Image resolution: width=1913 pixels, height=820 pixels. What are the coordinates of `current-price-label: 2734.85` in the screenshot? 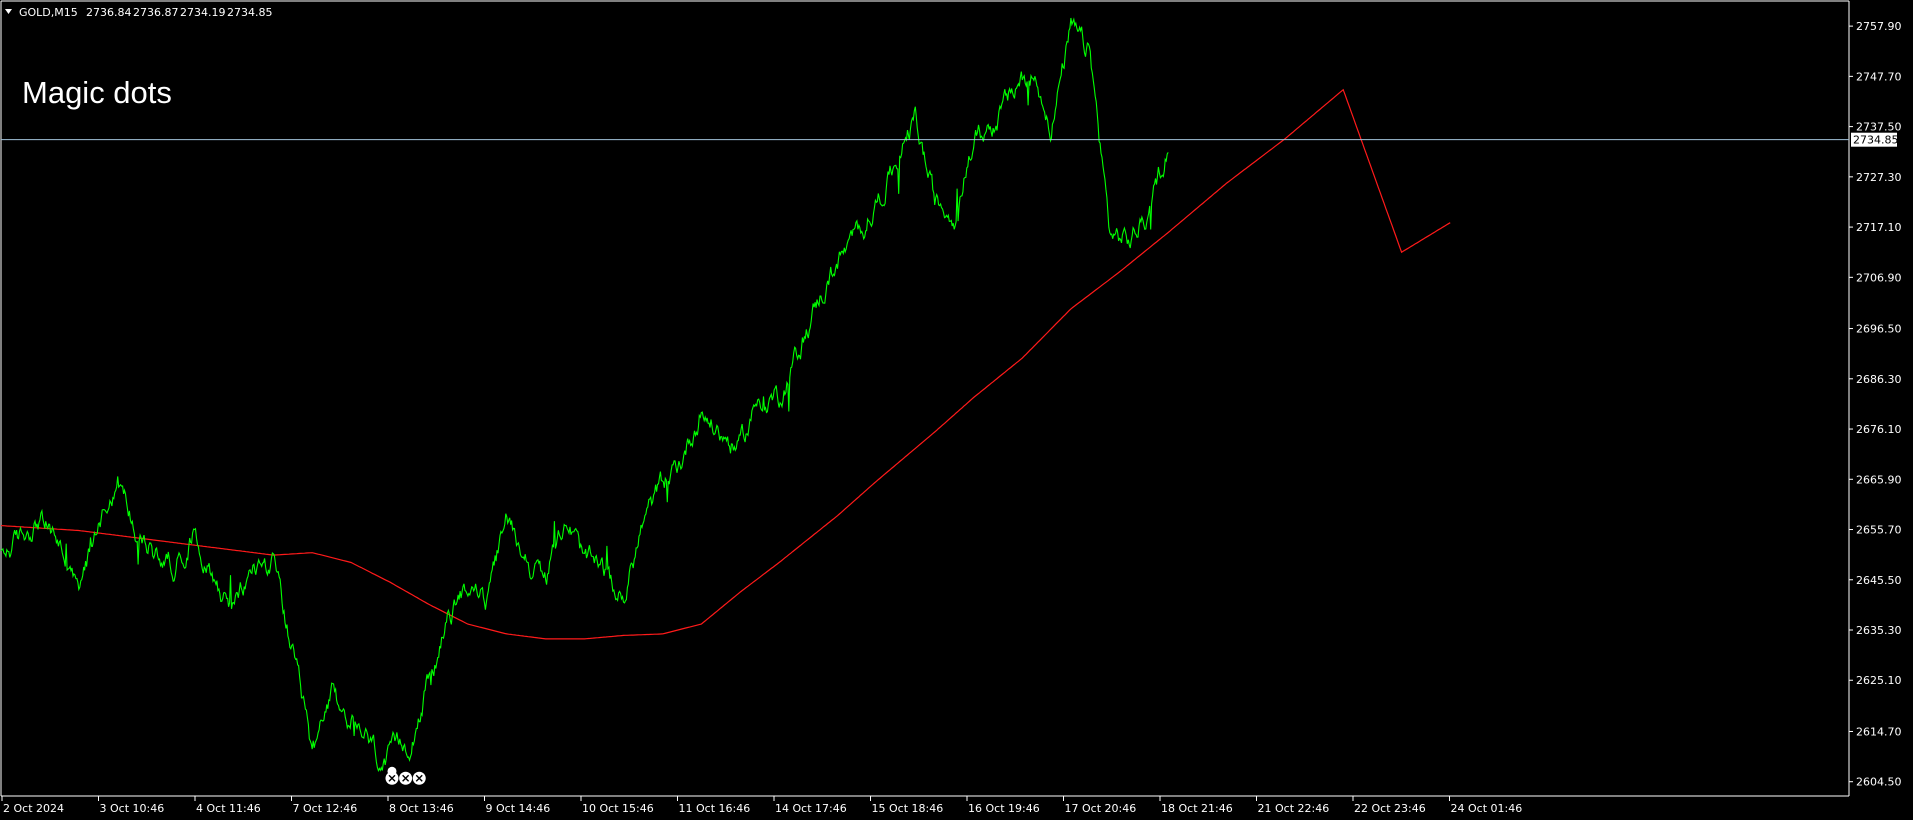 It's located at (1876, 140).